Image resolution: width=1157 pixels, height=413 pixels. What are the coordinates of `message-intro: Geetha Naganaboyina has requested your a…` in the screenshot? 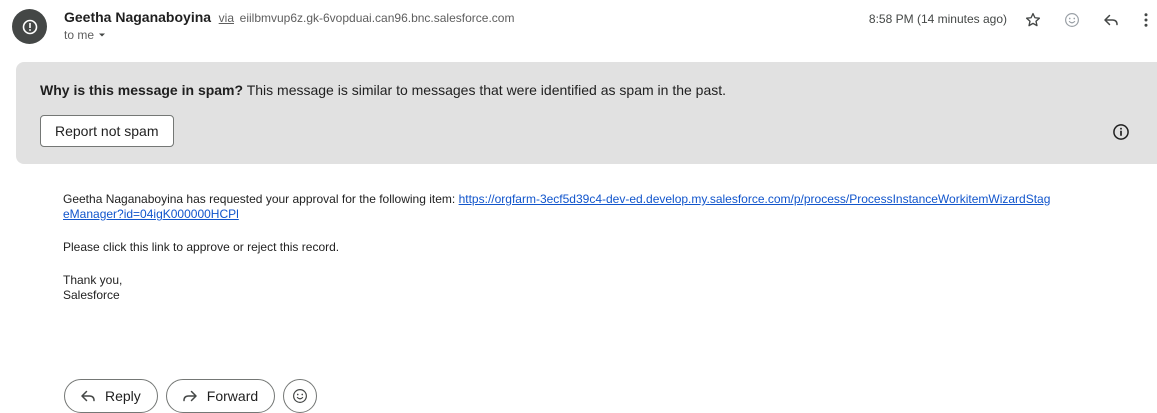 It's located at (259, 199).